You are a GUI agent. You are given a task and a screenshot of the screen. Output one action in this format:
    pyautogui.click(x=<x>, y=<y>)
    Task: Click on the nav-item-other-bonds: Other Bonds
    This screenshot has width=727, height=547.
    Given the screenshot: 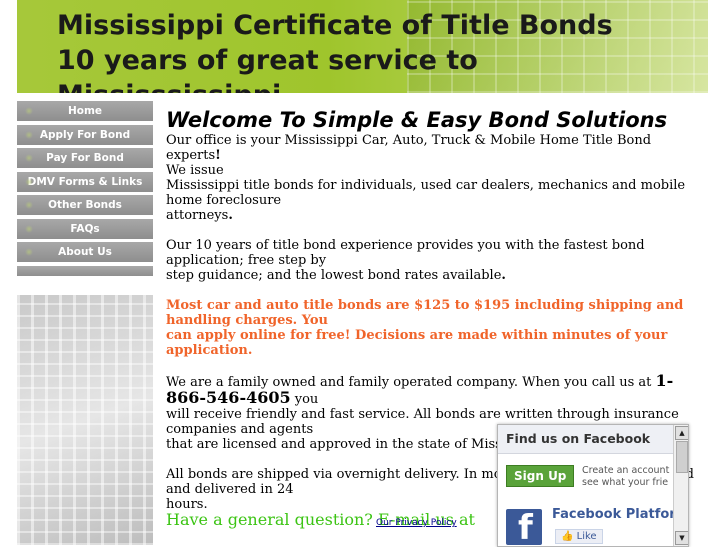 What is the action you would take?
    pyautogui.click(x=85, y=205)
    